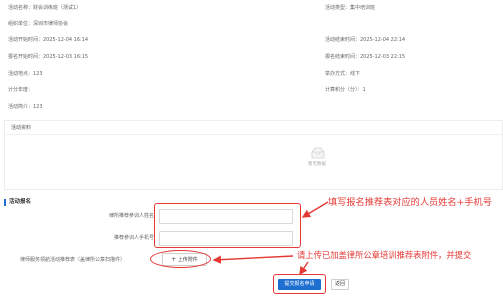  What do you see at coordinates (253, 259) in the screenshot?
I see `arrow-to-upload` at bounding box center [253, 259].